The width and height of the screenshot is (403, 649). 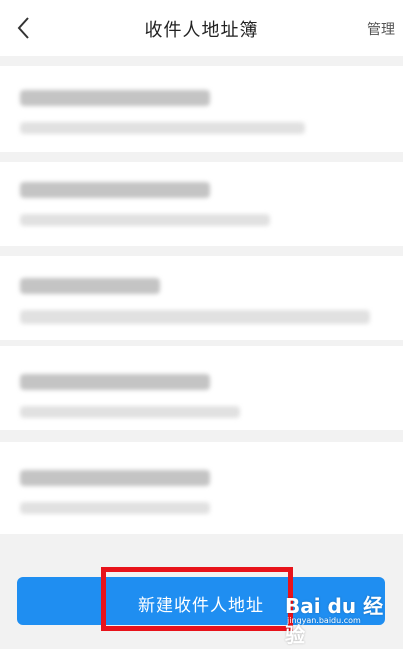 What do you see at coordinates (381, 29) in the screenshot?
I see `manage-button: 管理` at bounding box center [381, 29].